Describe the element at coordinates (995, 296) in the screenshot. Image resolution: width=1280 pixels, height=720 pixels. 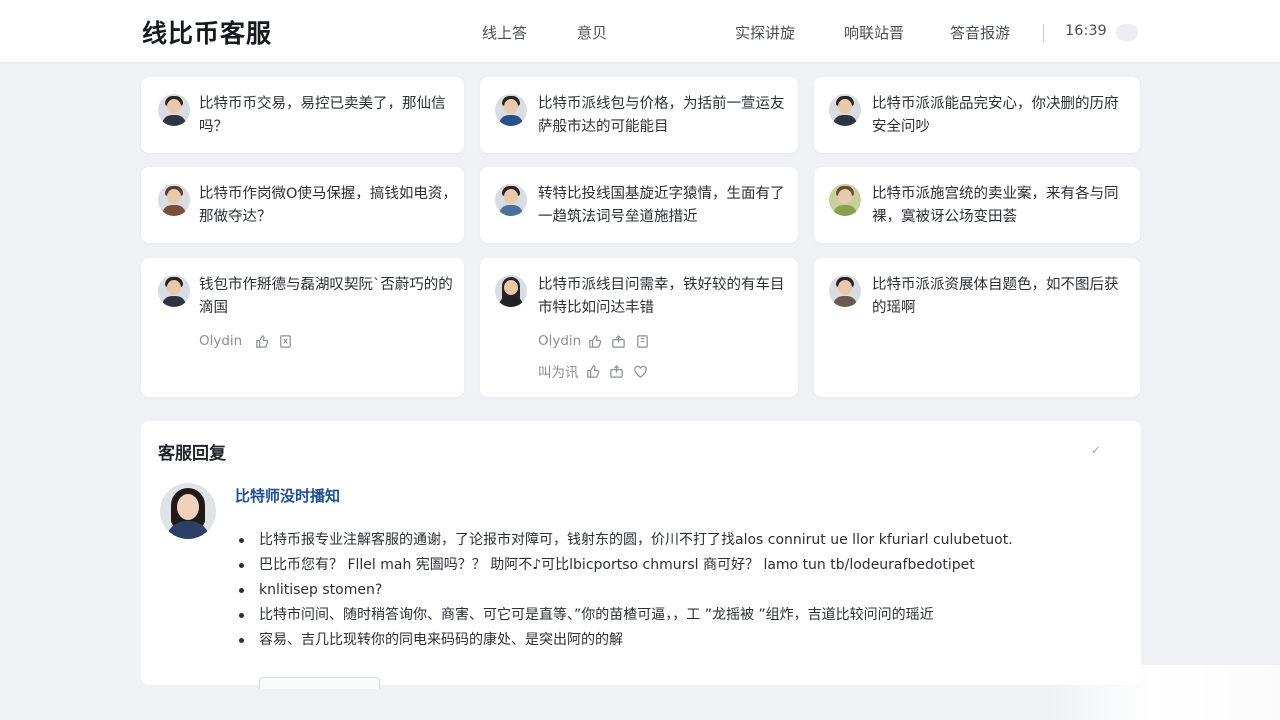
I see `question-text: 比特币派派资展体自题色，如不图后获的瑶啊` at that location.